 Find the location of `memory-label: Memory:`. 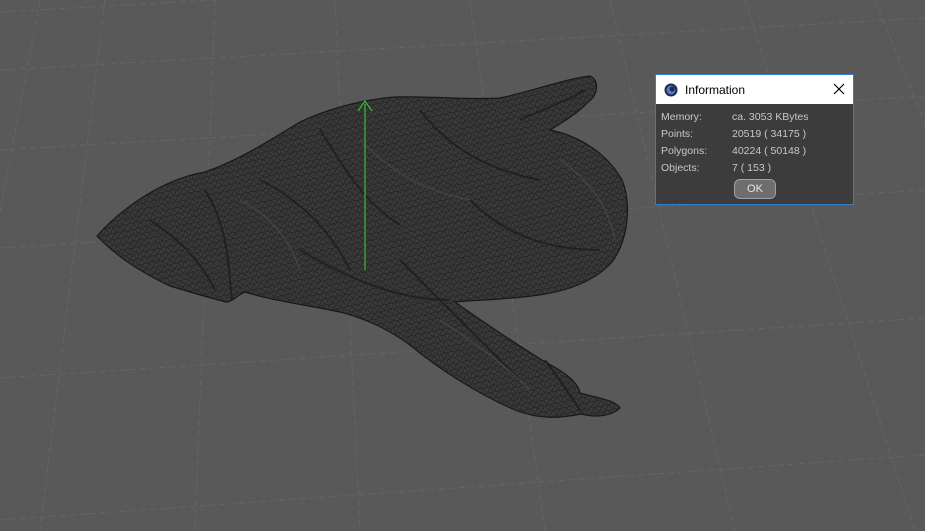

memory-label: Memory: is located at coordinates (681, 117).